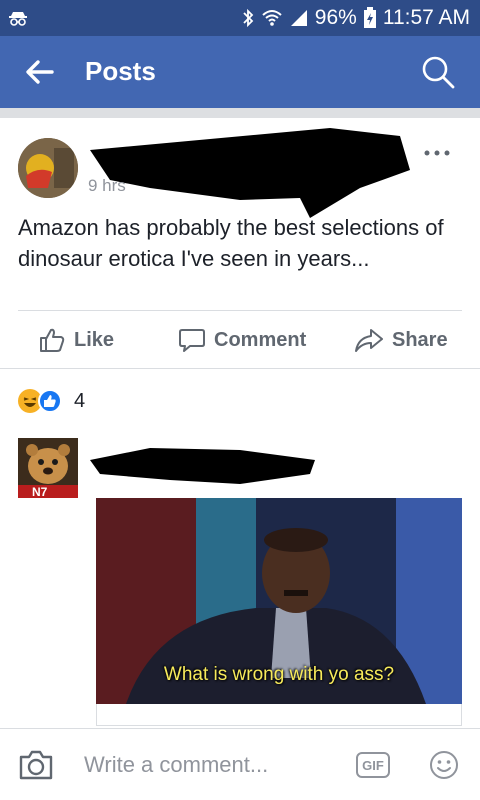 The width and height of the screenshot is (480, 800). Describe the element at coordinates (250, 173) in the screenshot. I see `redacted-author-name` at that location.